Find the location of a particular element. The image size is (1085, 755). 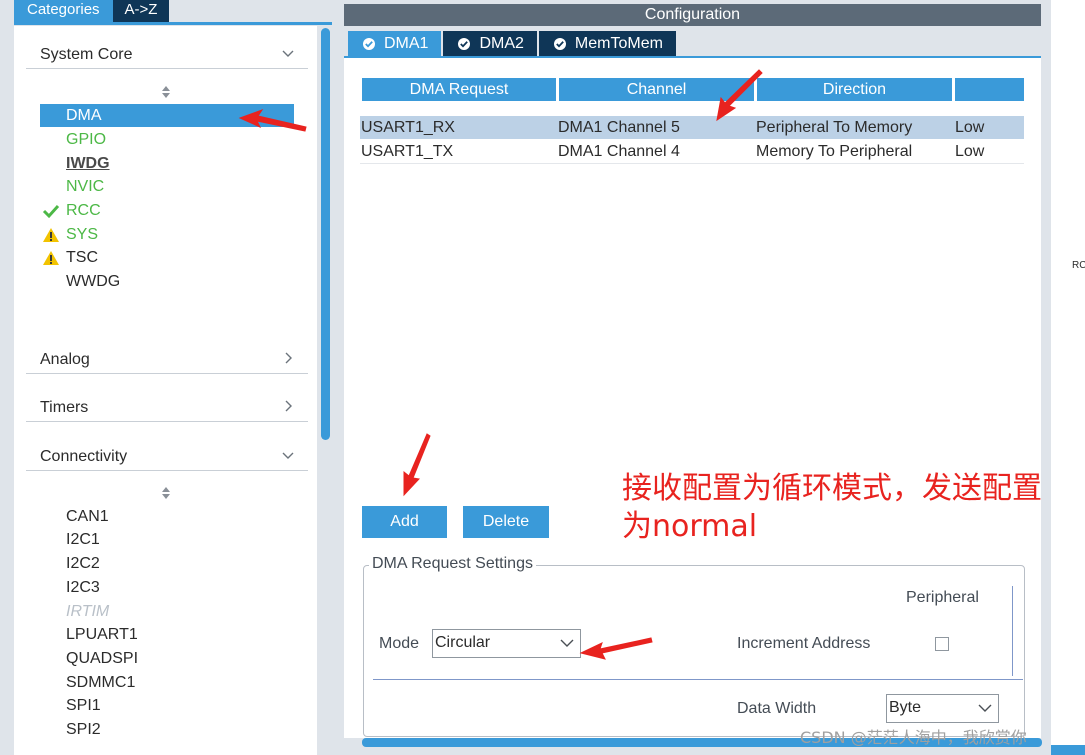

configuration-title: Configuration is located at coordinates (692, 15).